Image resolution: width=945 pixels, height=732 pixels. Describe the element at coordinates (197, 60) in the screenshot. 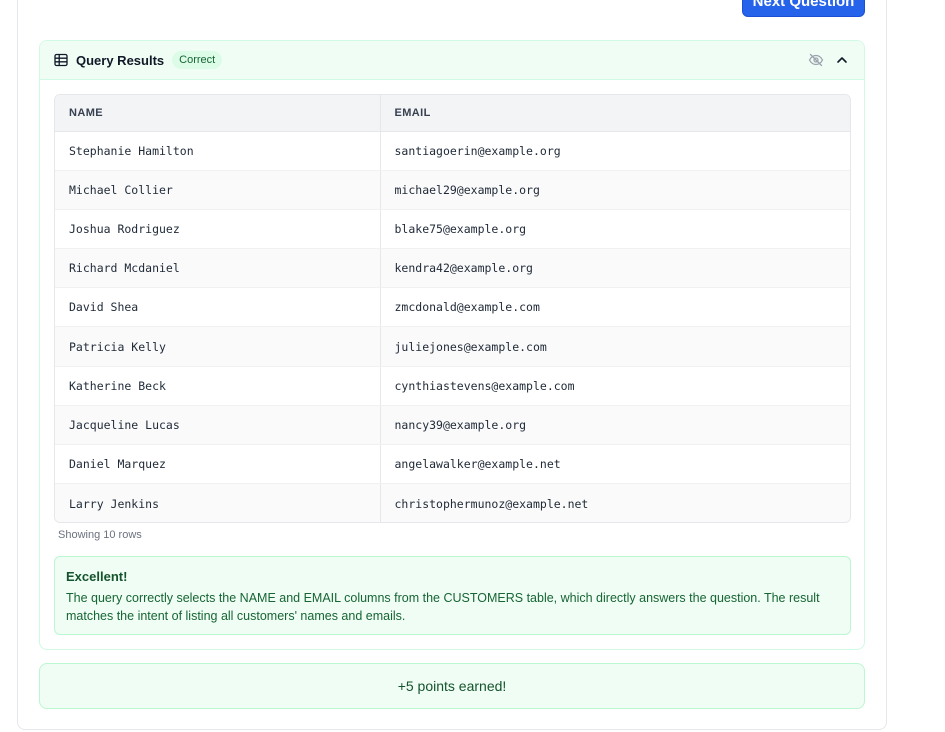

I see `status-badge: Correct` at that location.